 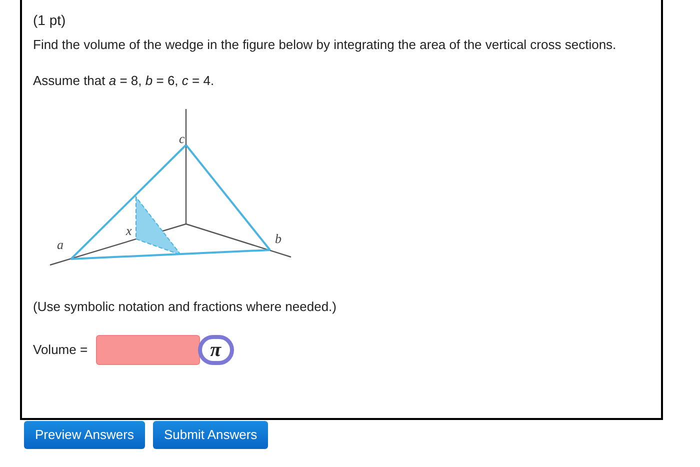 I want to click on figure-label: b, so click(x=278, y=238).